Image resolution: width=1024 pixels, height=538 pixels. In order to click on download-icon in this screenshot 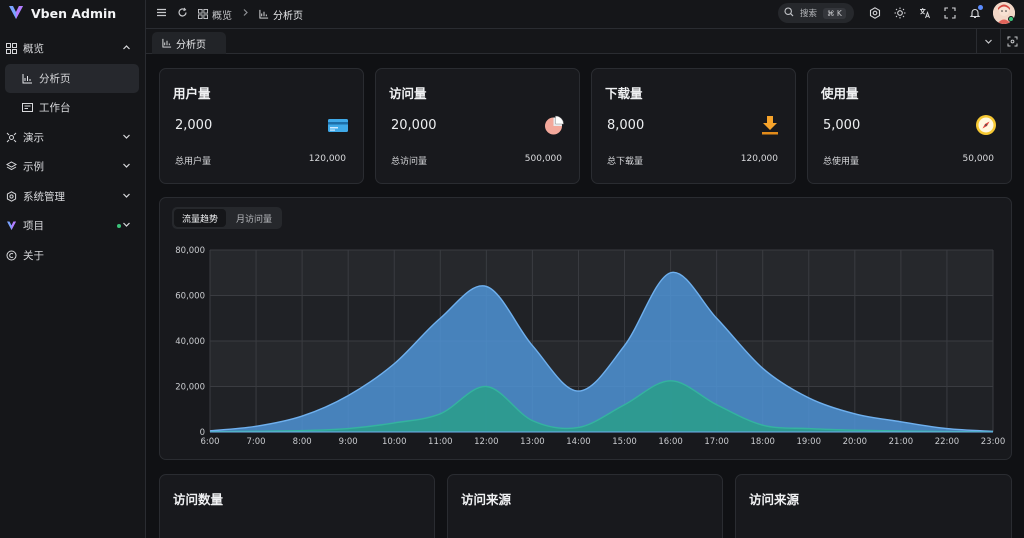, I will do `click(770, 125)`.